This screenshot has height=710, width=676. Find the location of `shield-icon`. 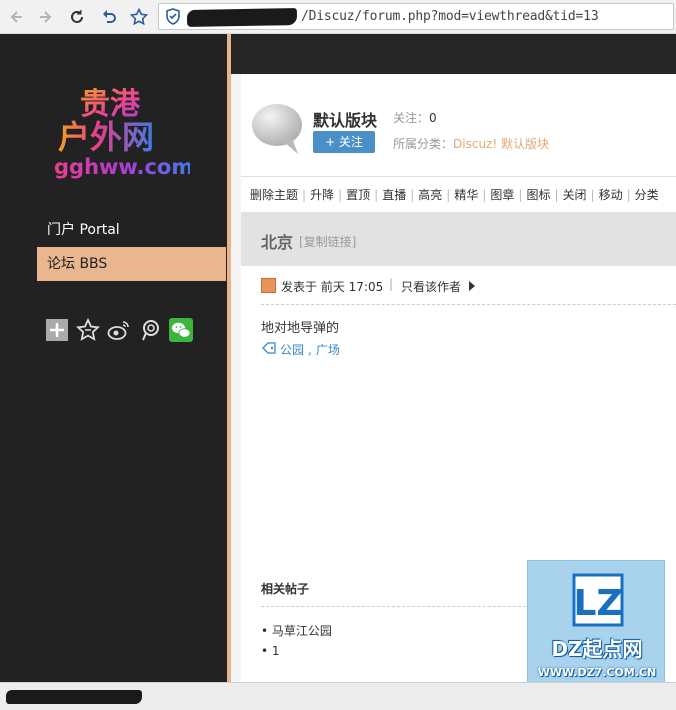

shield-icon is located at coordinates (173, 18).